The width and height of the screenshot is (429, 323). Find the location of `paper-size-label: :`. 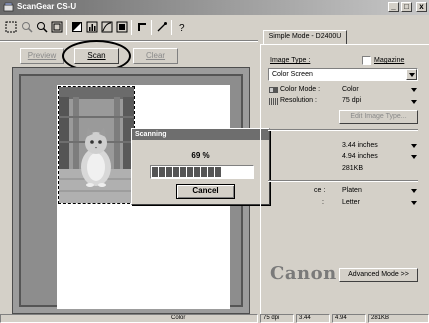

paper-size-label: : is located at coordinates (323, 202).